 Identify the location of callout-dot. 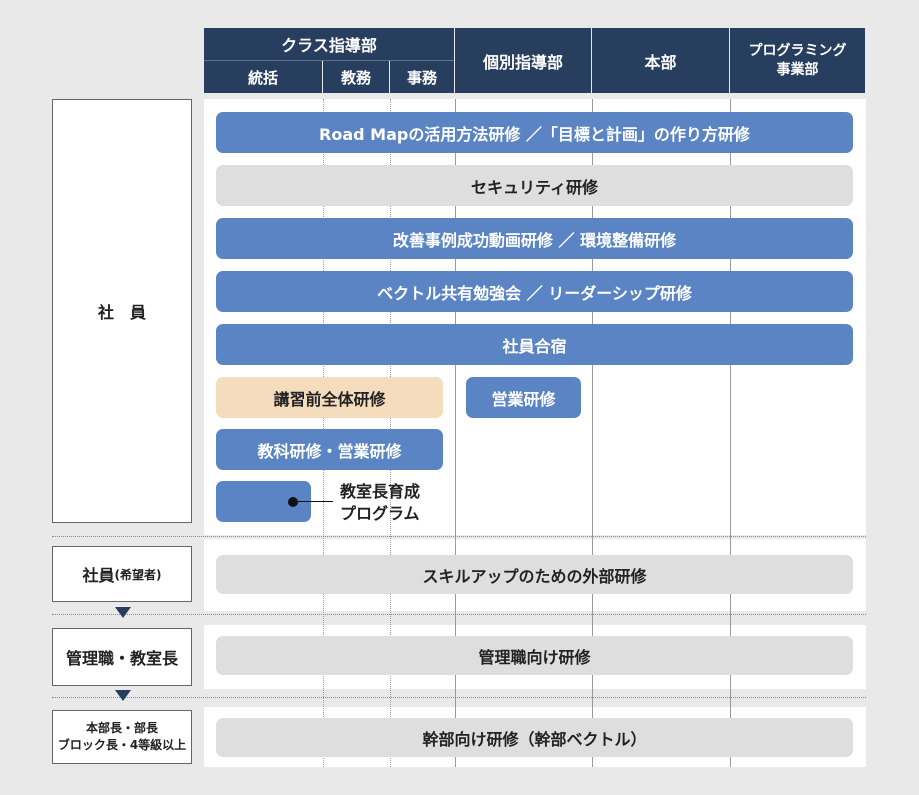
(293, 502).